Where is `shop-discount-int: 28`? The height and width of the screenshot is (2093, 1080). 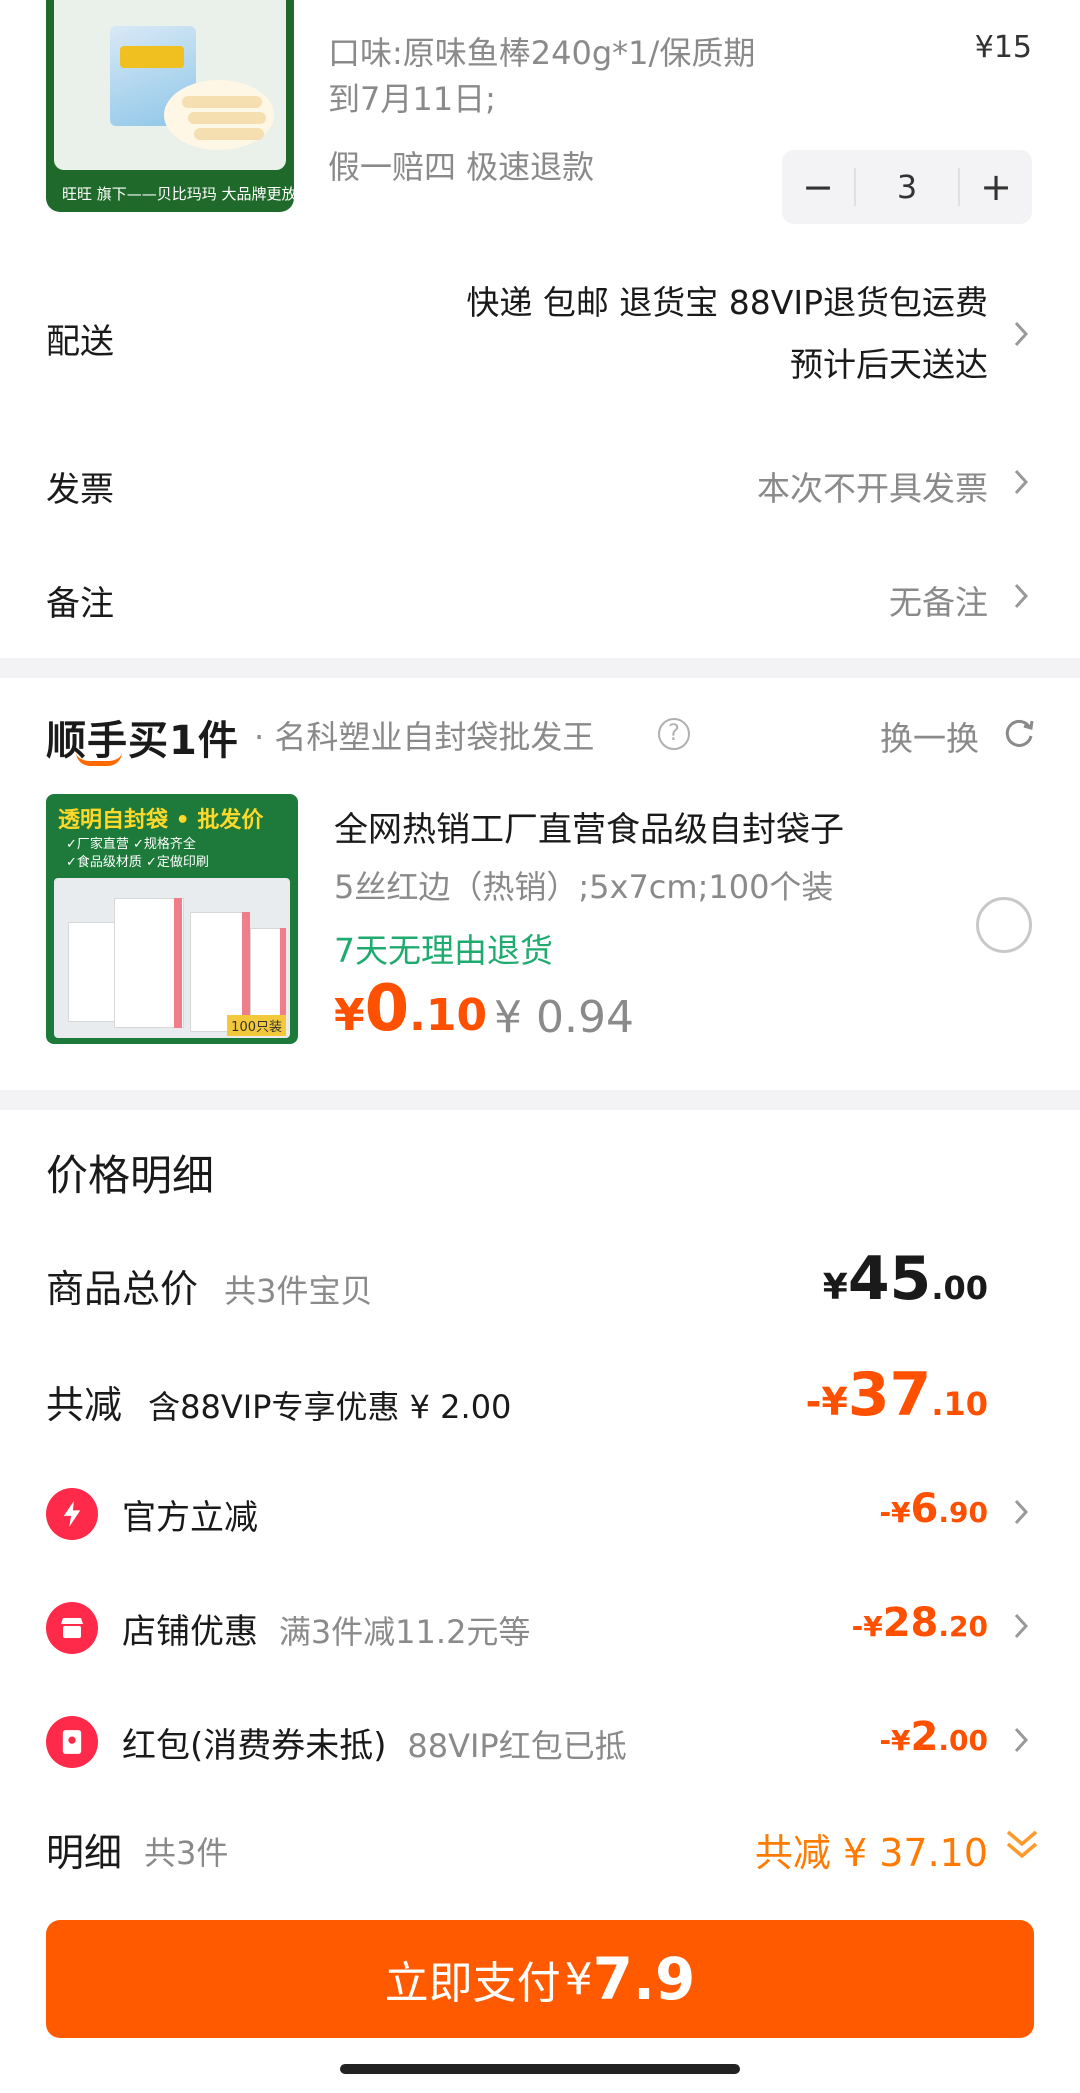
shop-discount-int: 28 is located at coordinates (910, 1623).